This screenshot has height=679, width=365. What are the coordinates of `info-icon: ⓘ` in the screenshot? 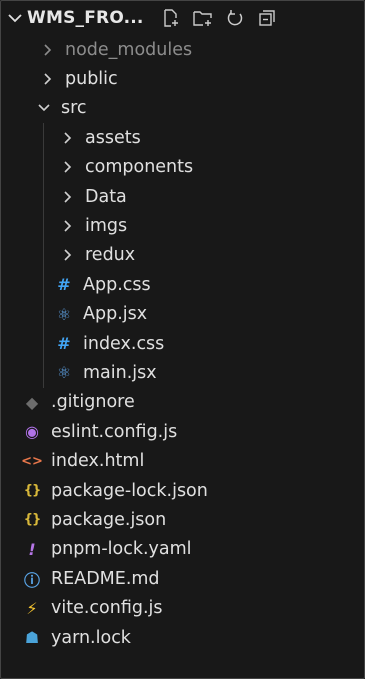 It's located at (31, 580).